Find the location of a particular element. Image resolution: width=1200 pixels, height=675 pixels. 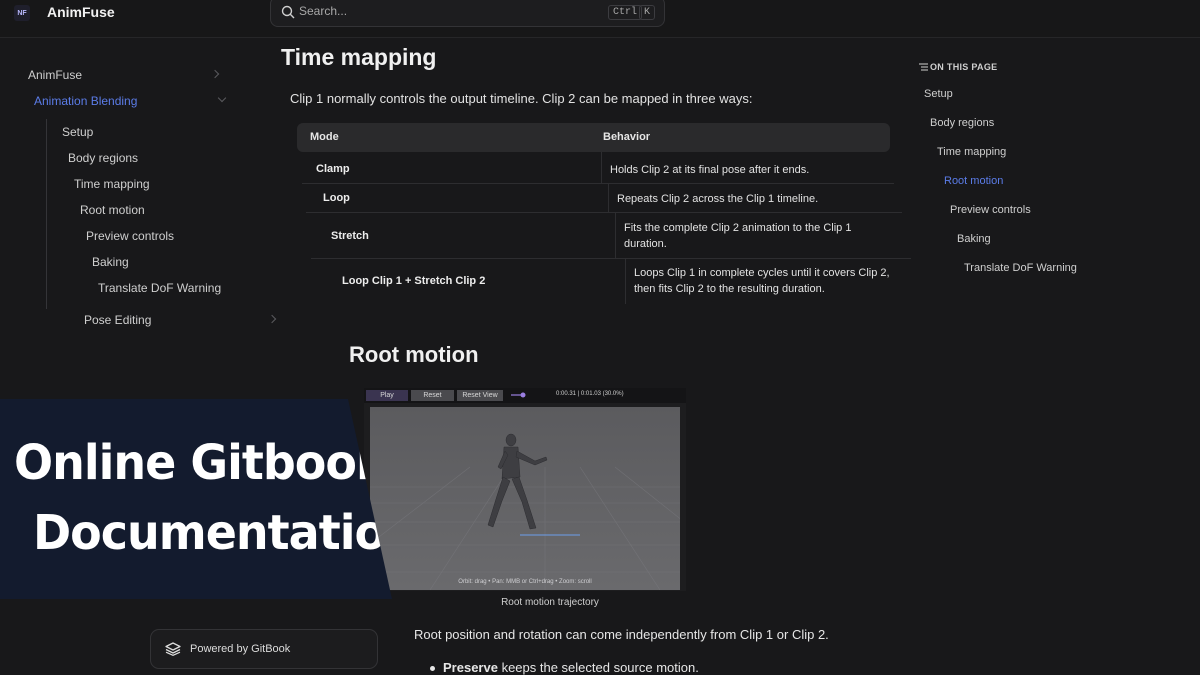

page-title: Time mapping is located at coordinates (359, 57).